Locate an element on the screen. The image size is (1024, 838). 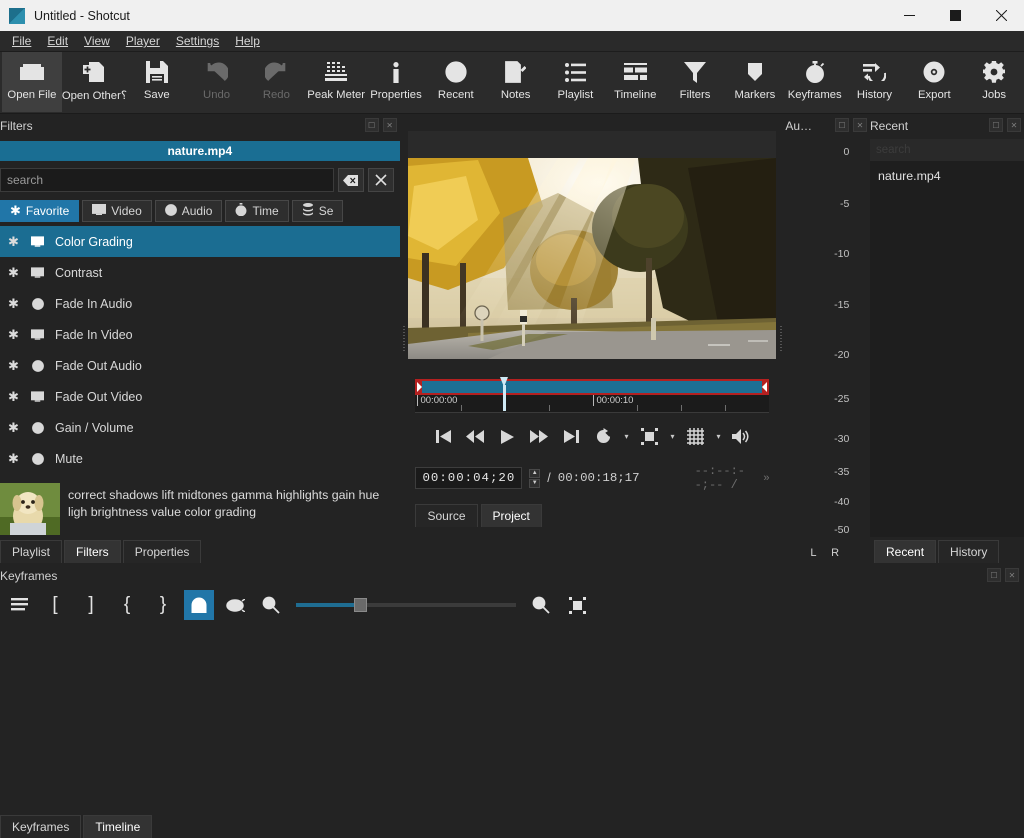
timecode-stepper: ▲ ▼ is located at coordinates (535, 478).